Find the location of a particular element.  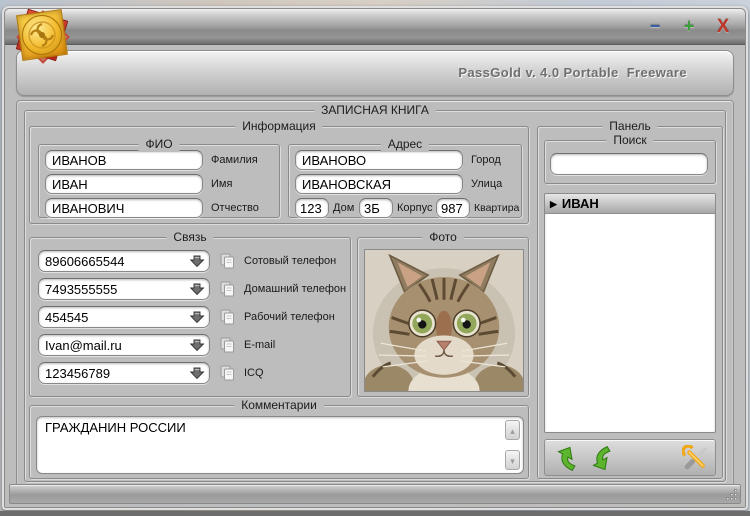

home-phone-label: Домашний телефон is located at coordinates (295, 289).